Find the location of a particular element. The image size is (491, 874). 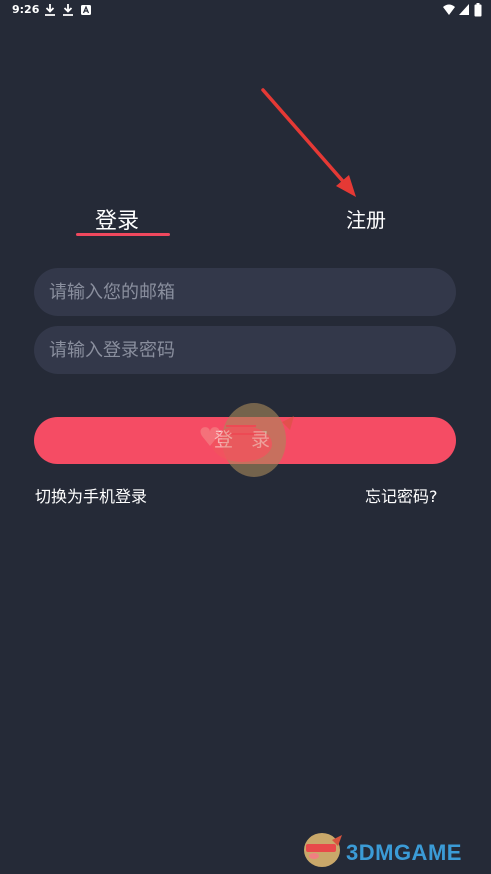

password-input is located at coordinates (245, 350).